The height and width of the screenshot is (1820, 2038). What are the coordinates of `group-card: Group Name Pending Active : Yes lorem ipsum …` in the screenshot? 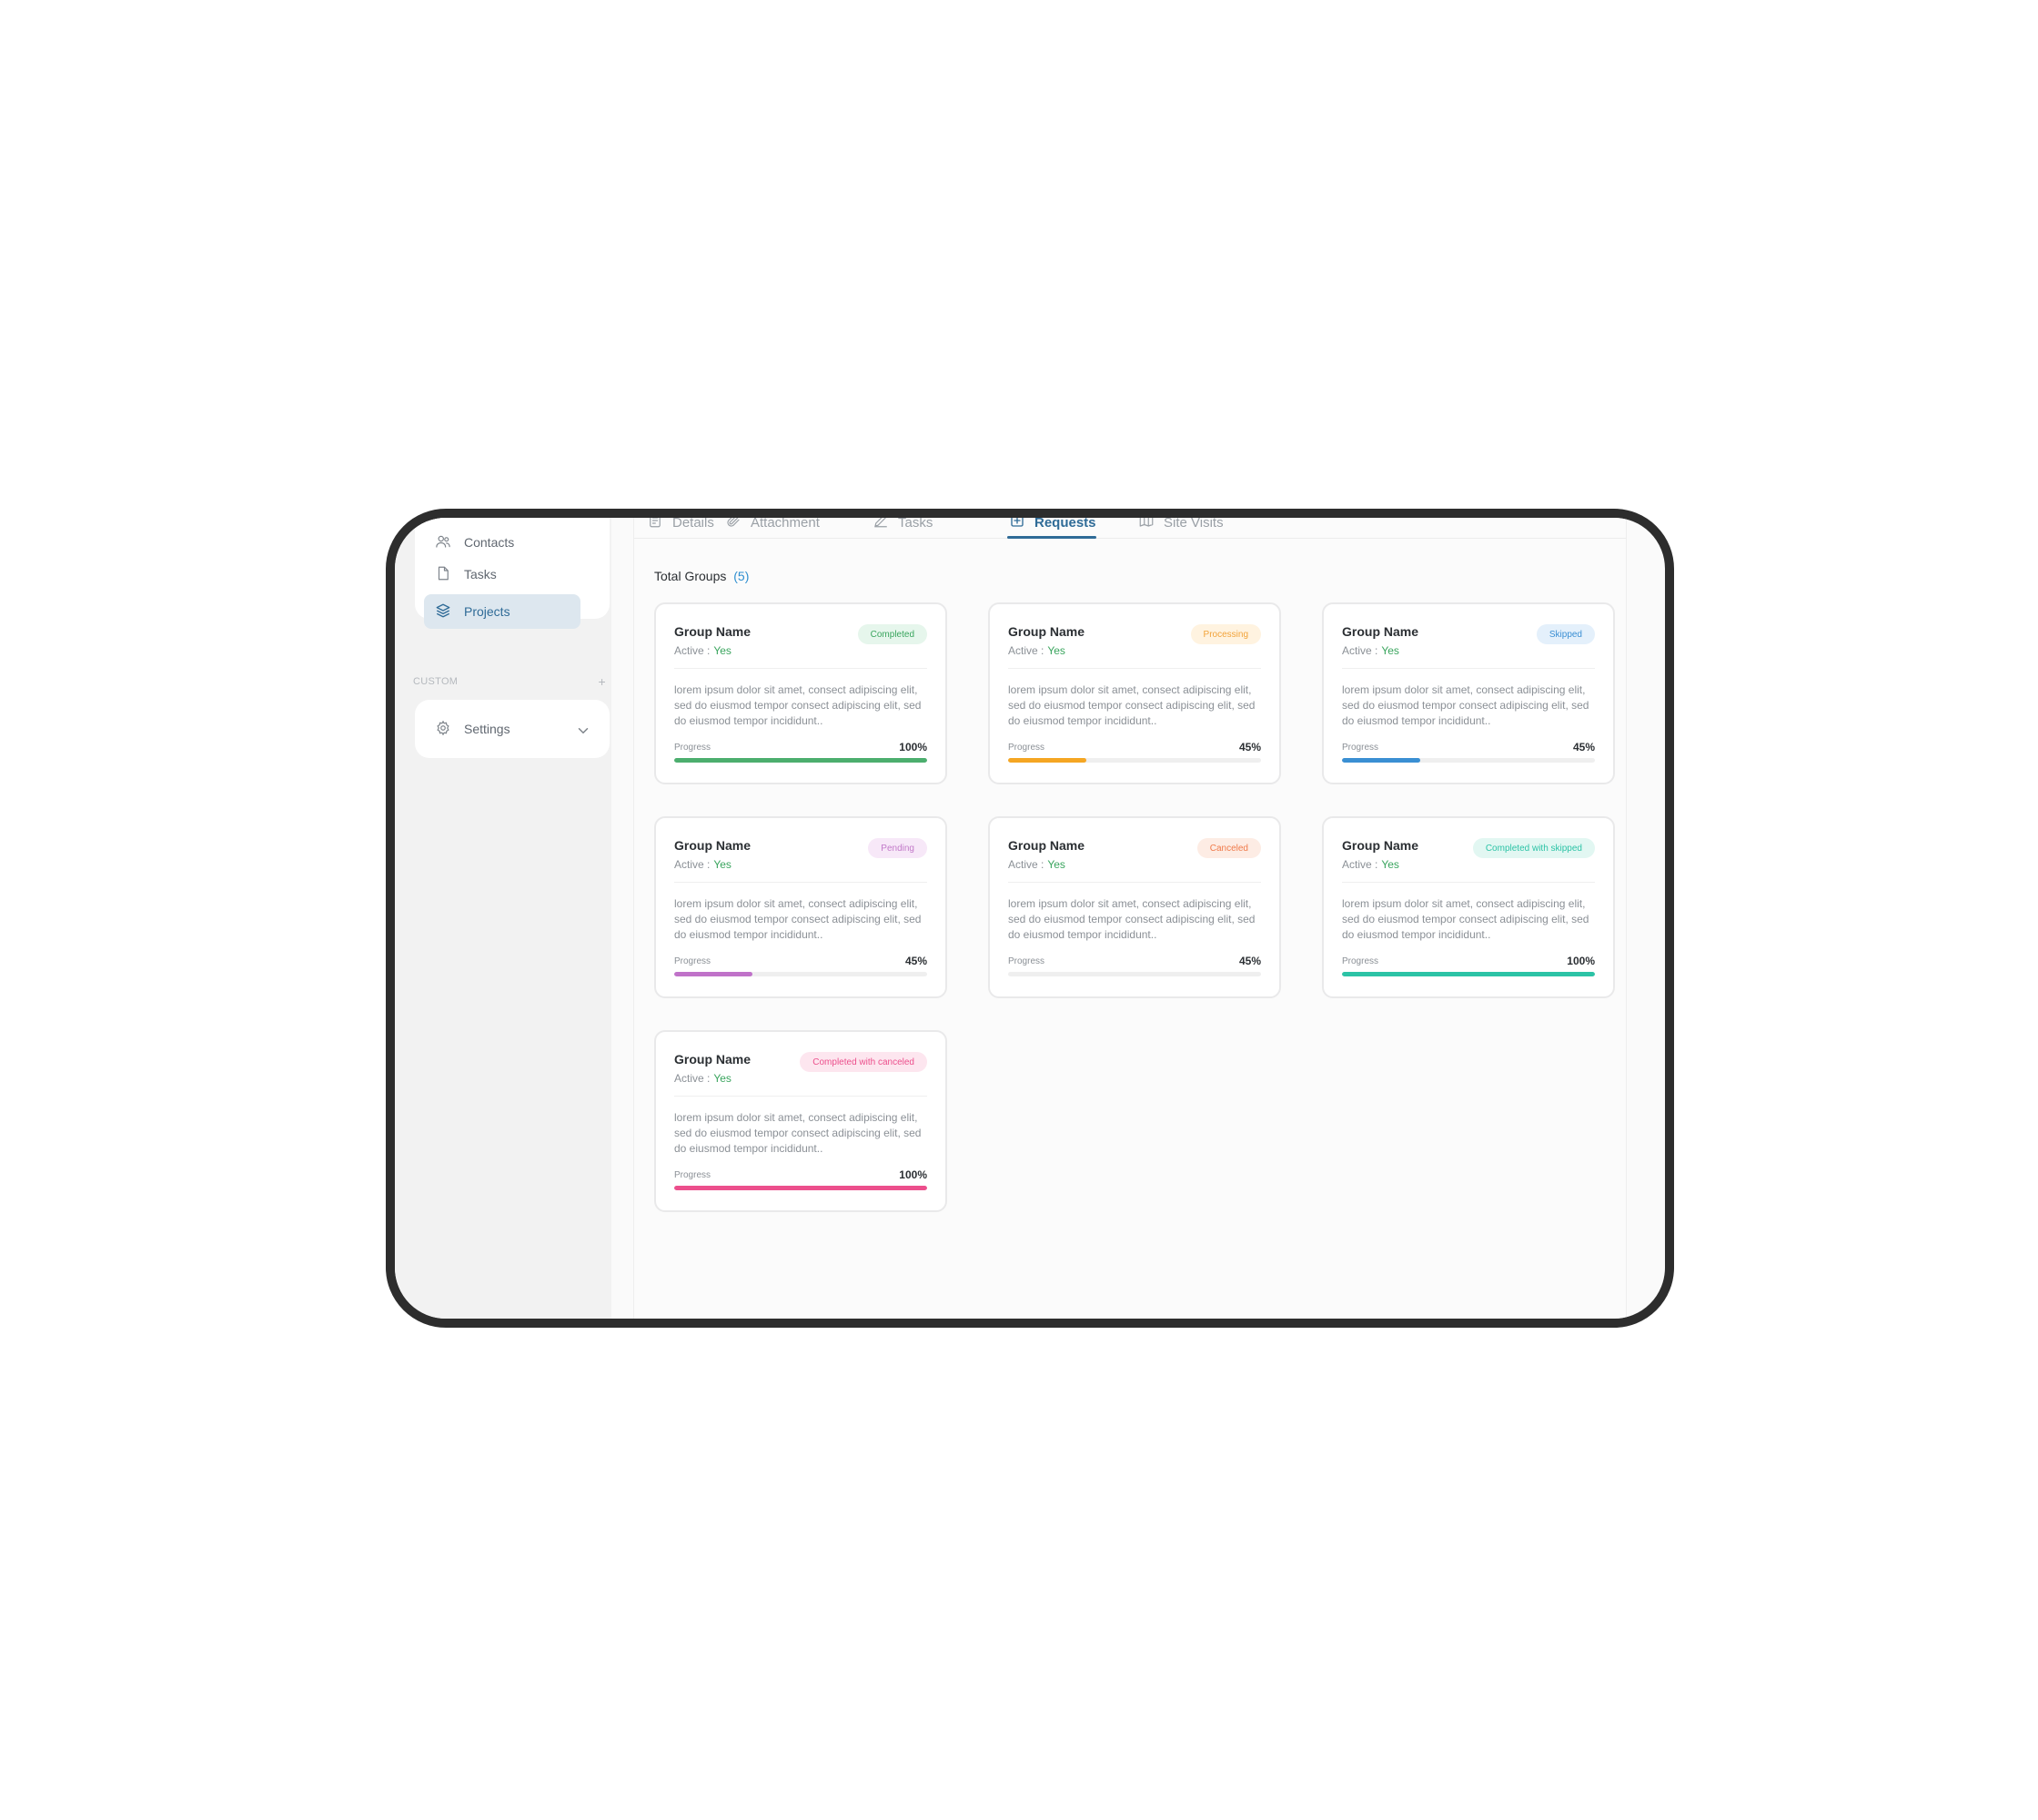 It's located at (800, 907).